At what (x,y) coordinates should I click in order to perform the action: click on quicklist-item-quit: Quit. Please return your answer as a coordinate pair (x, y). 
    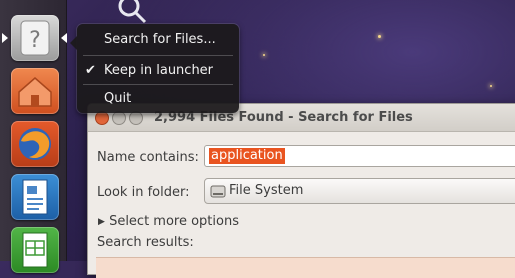
    Looking at the image, I should click on (158, 99).